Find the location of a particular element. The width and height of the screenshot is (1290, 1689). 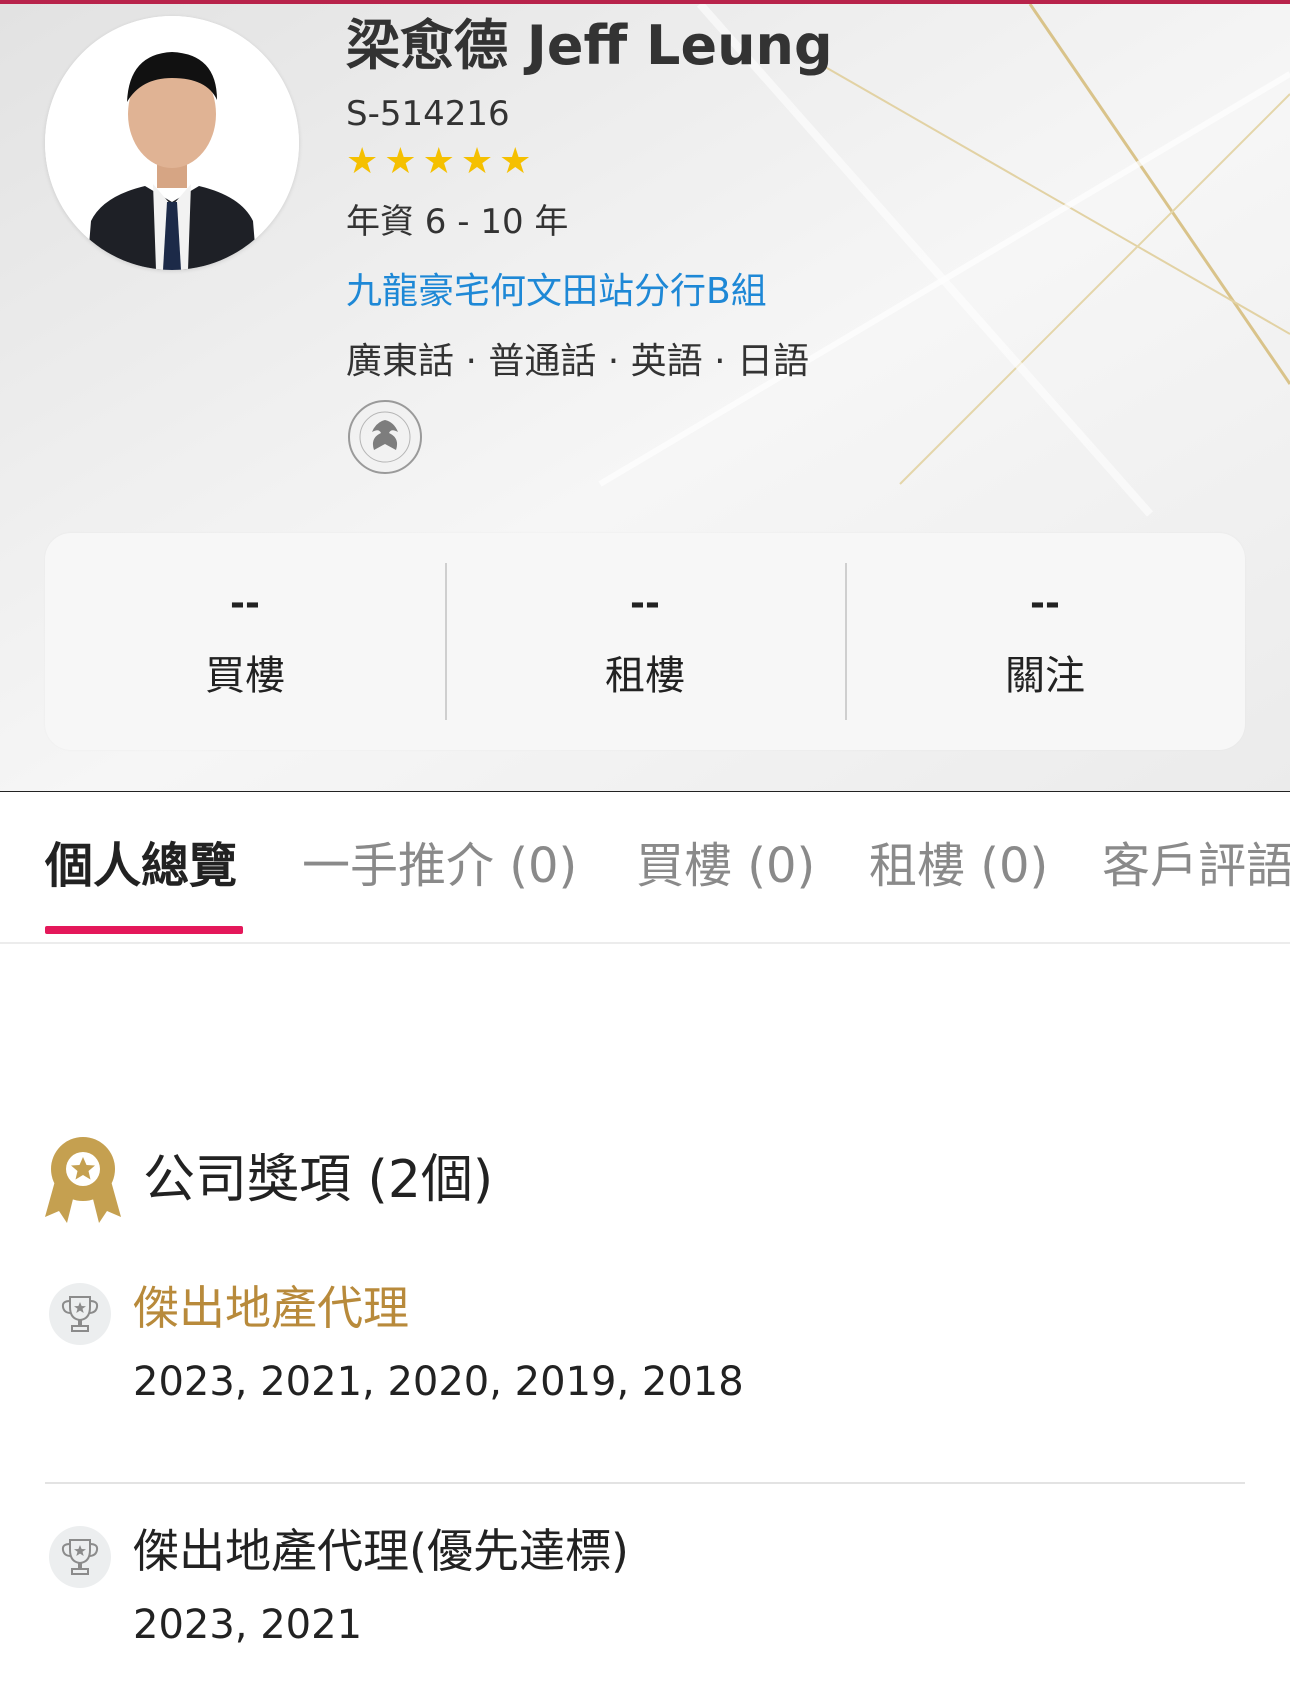

award-divider is located at coordinates (645, 1483).